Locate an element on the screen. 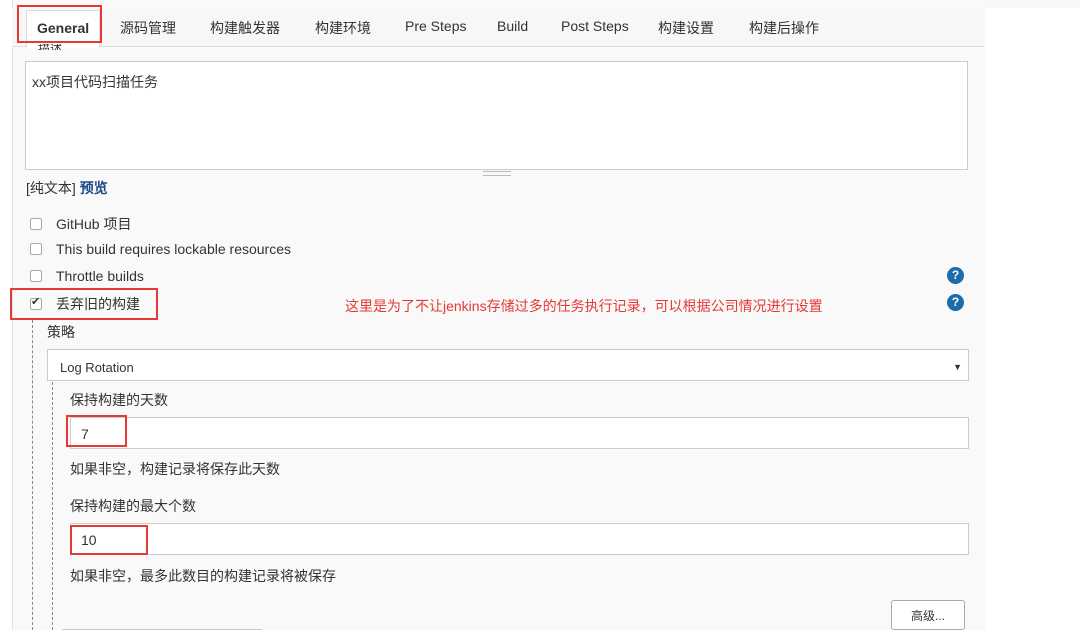 The image size is (1080, 631). max-builds-label: 保持构建的最大个数 is located at coordinates (133, 506).